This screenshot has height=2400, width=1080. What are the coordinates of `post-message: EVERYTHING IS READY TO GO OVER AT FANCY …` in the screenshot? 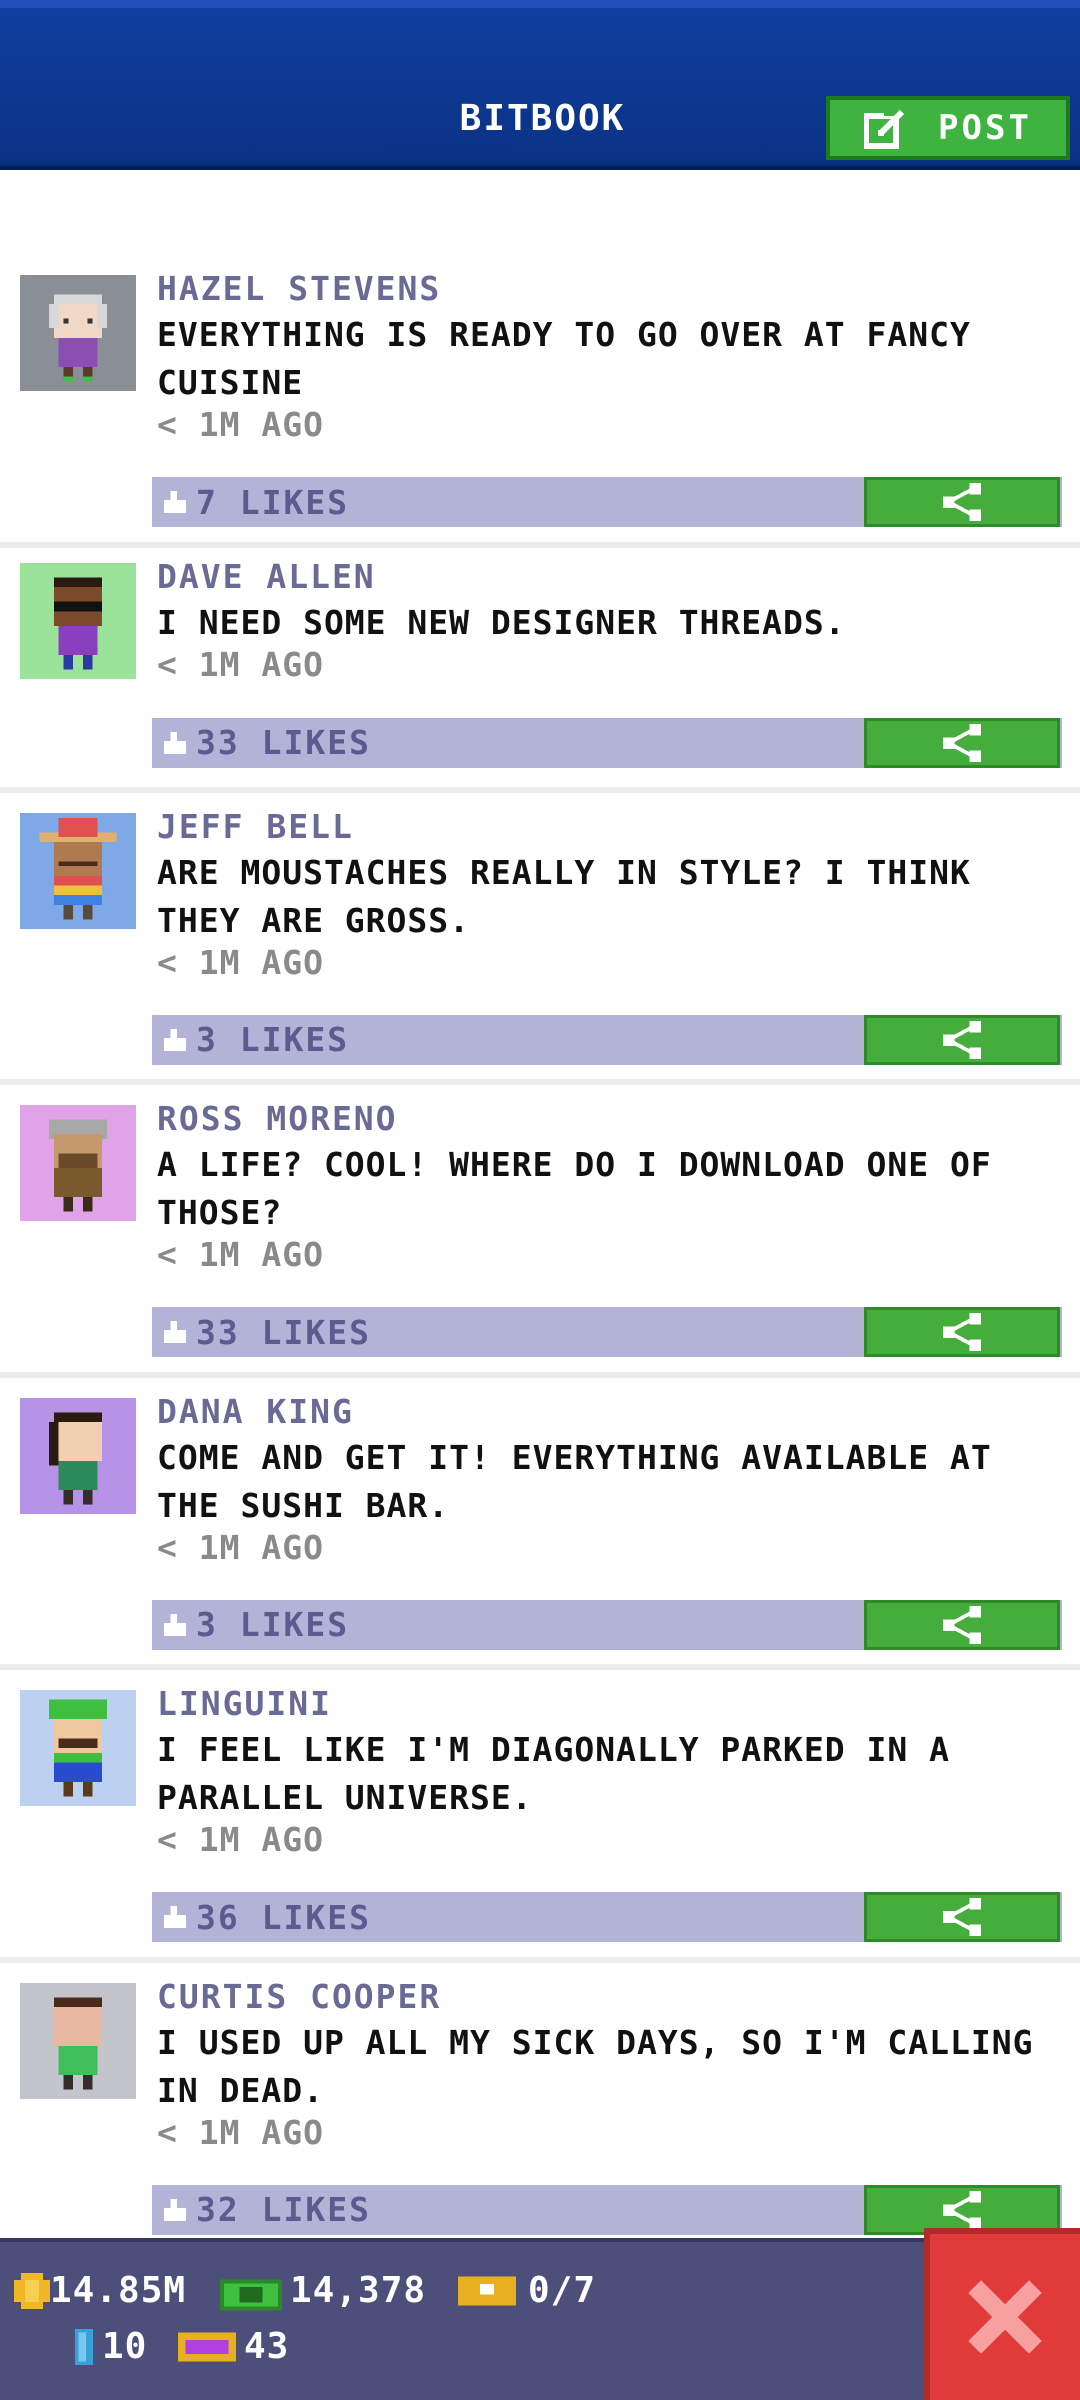 It's located at (564, 358).